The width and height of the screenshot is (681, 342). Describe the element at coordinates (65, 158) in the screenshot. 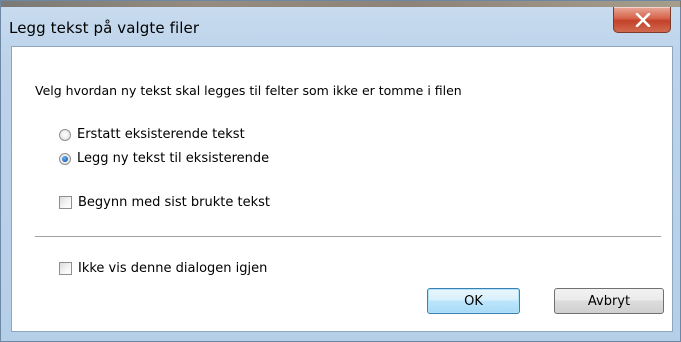

I see `radio-button-selected` at that location.